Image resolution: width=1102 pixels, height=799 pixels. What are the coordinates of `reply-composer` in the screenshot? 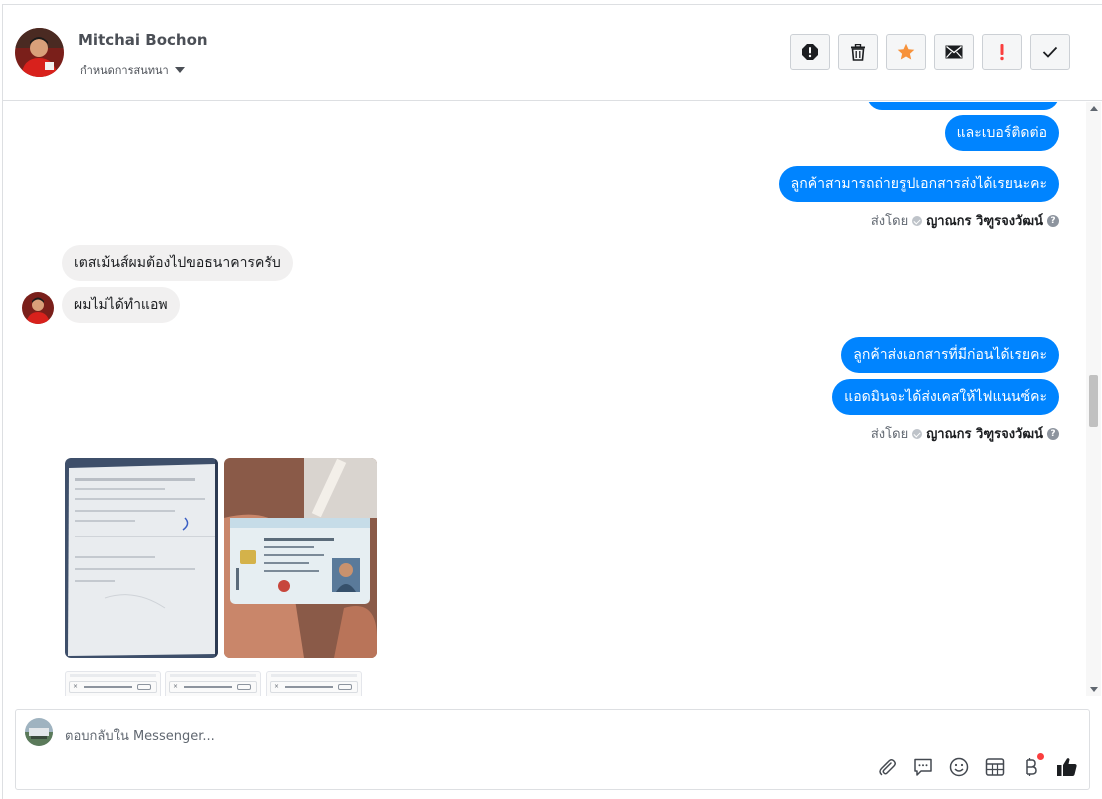 It's located at (552, 749).